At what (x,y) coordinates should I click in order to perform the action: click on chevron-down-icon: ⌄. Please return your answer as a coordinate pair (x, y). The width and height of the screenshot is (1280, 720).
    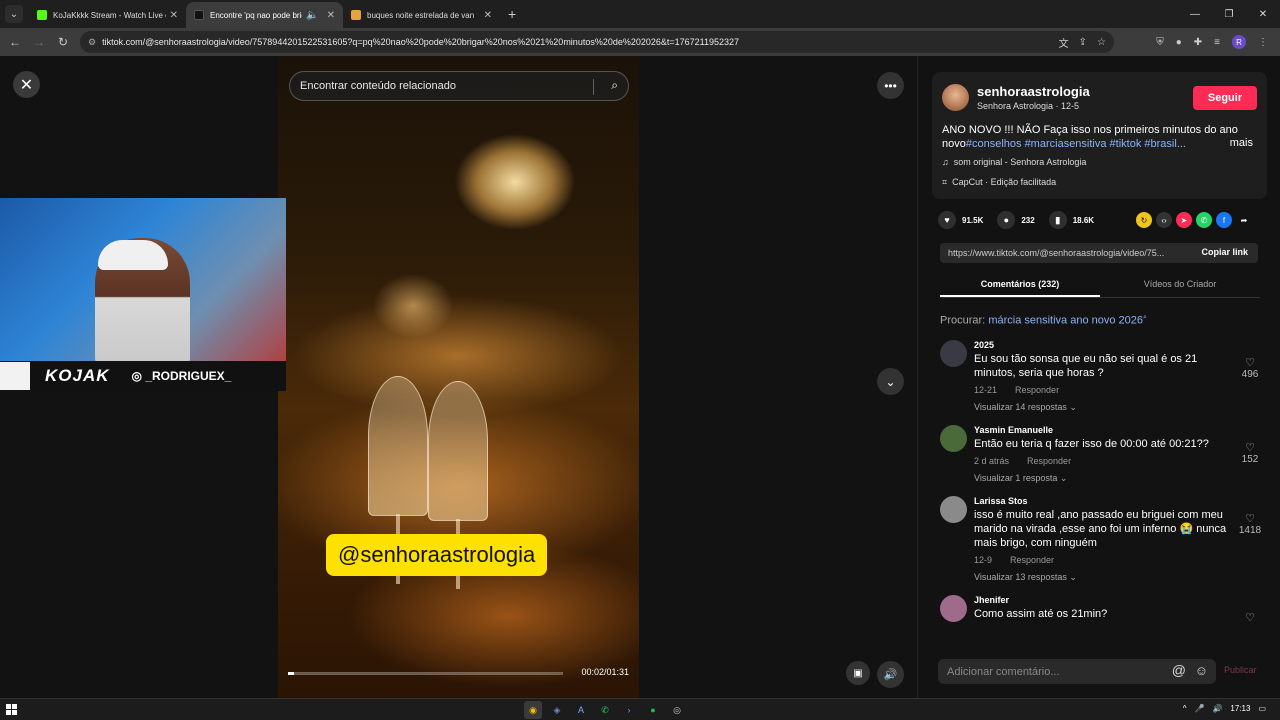
    Looking at the image, I should click on (890, 381).